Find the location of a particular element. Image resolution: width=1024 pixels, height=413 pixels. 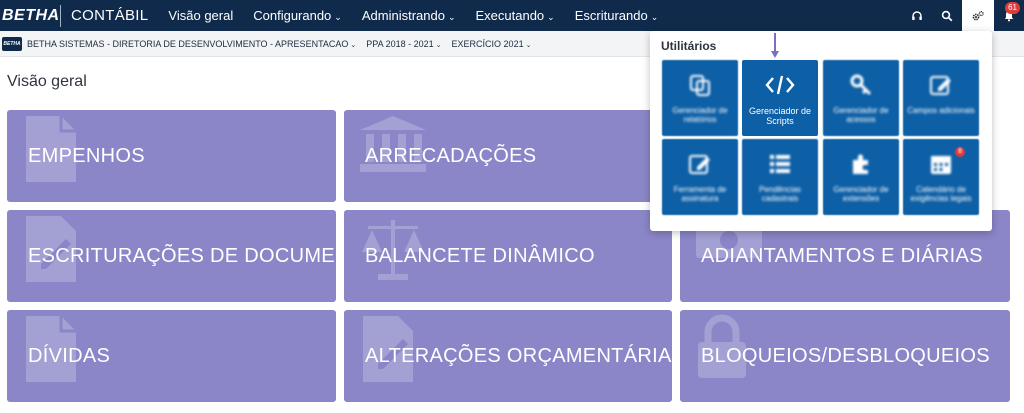

utilities-title: Utilitários is located at coordinates (689, 46).